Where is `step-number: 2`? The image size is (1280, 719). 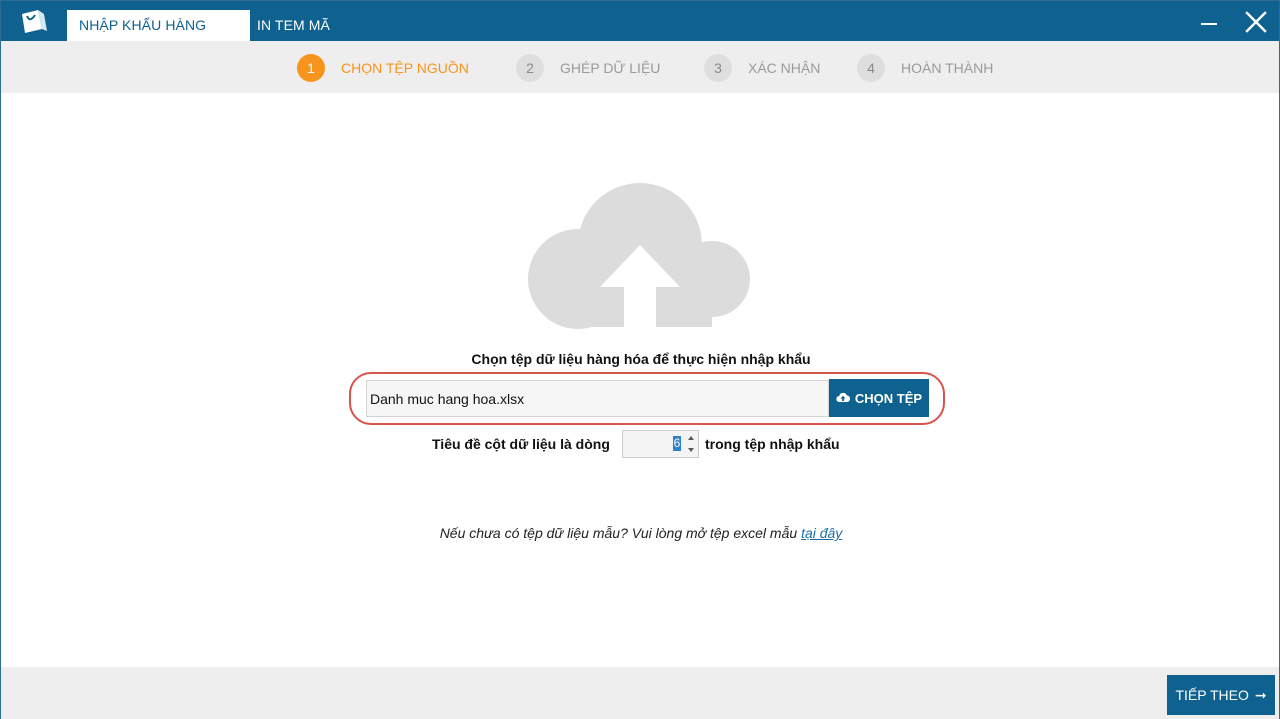
step-number: 2 is located at coordinates (530, 68).